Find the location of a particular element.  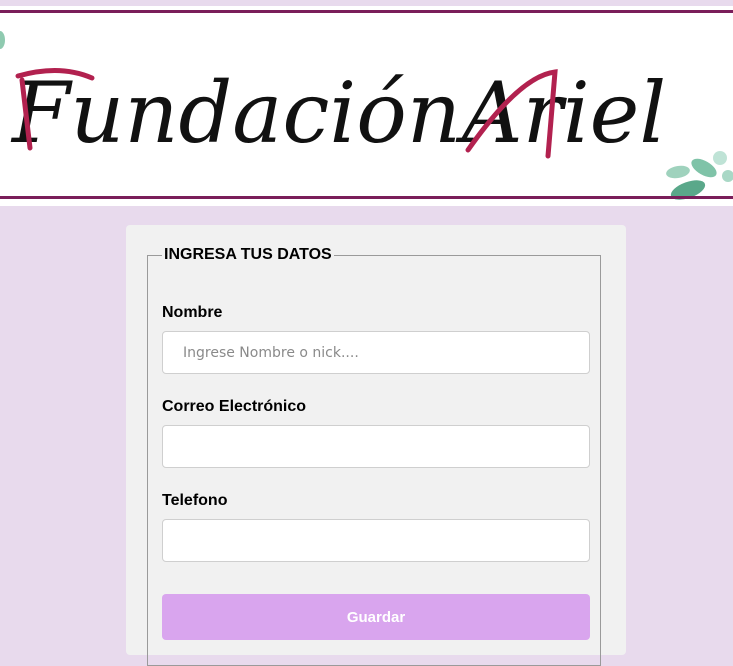

logo-word-ariel: Ariel is located at coordinates (560, 113).